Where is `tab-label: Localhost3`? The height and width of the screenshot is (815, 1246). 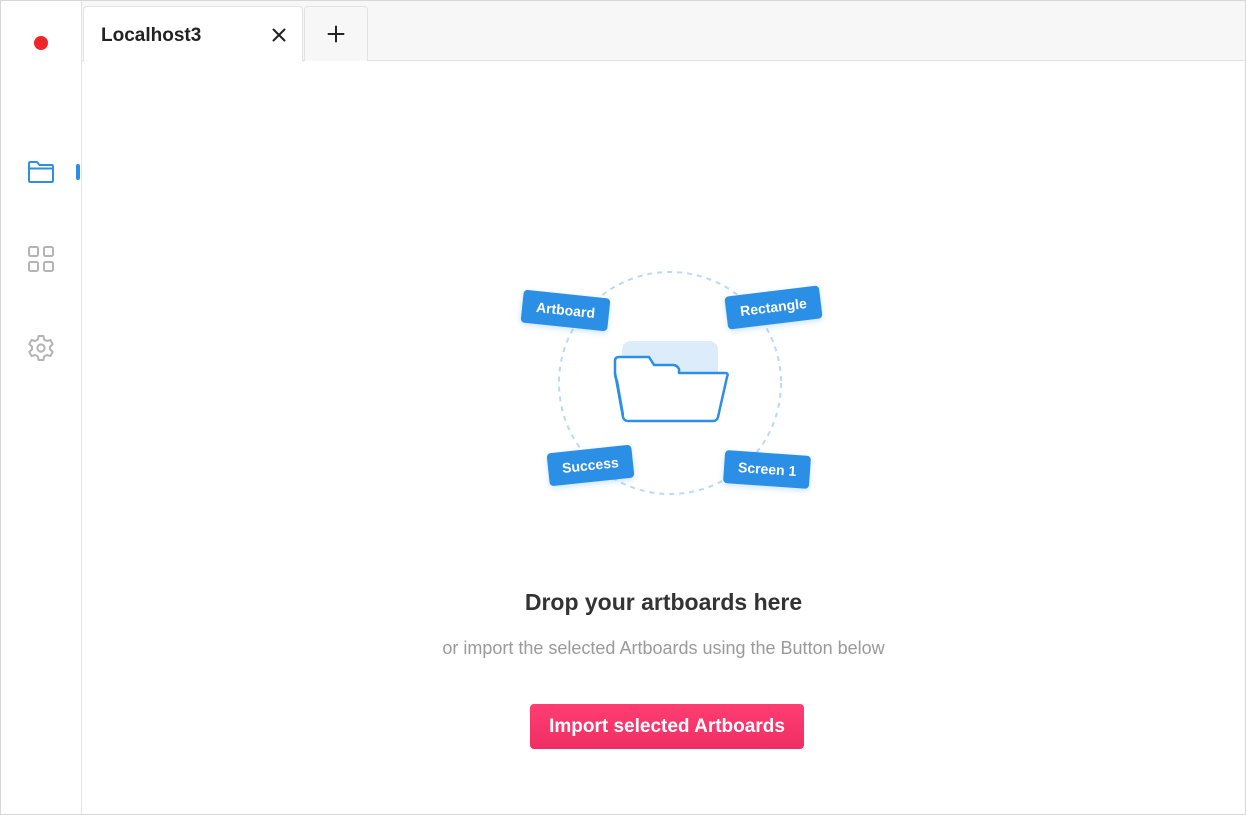
tab-label: Localhost3 is located at coordinates (151, 35).